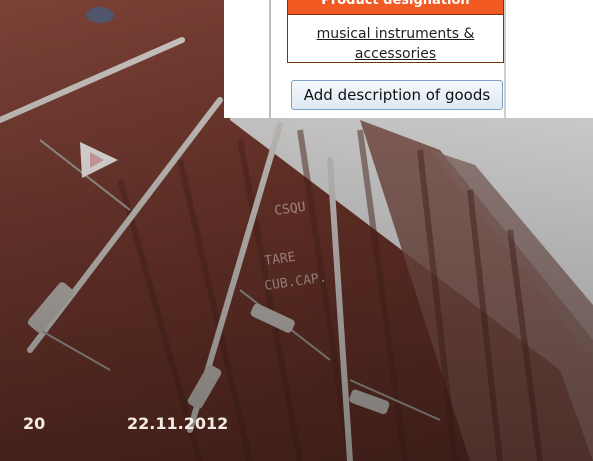  What do you see at coordinates (270, 59) in the screenshot?
I see `inset-left-rule` at bounding box center [270, 59].